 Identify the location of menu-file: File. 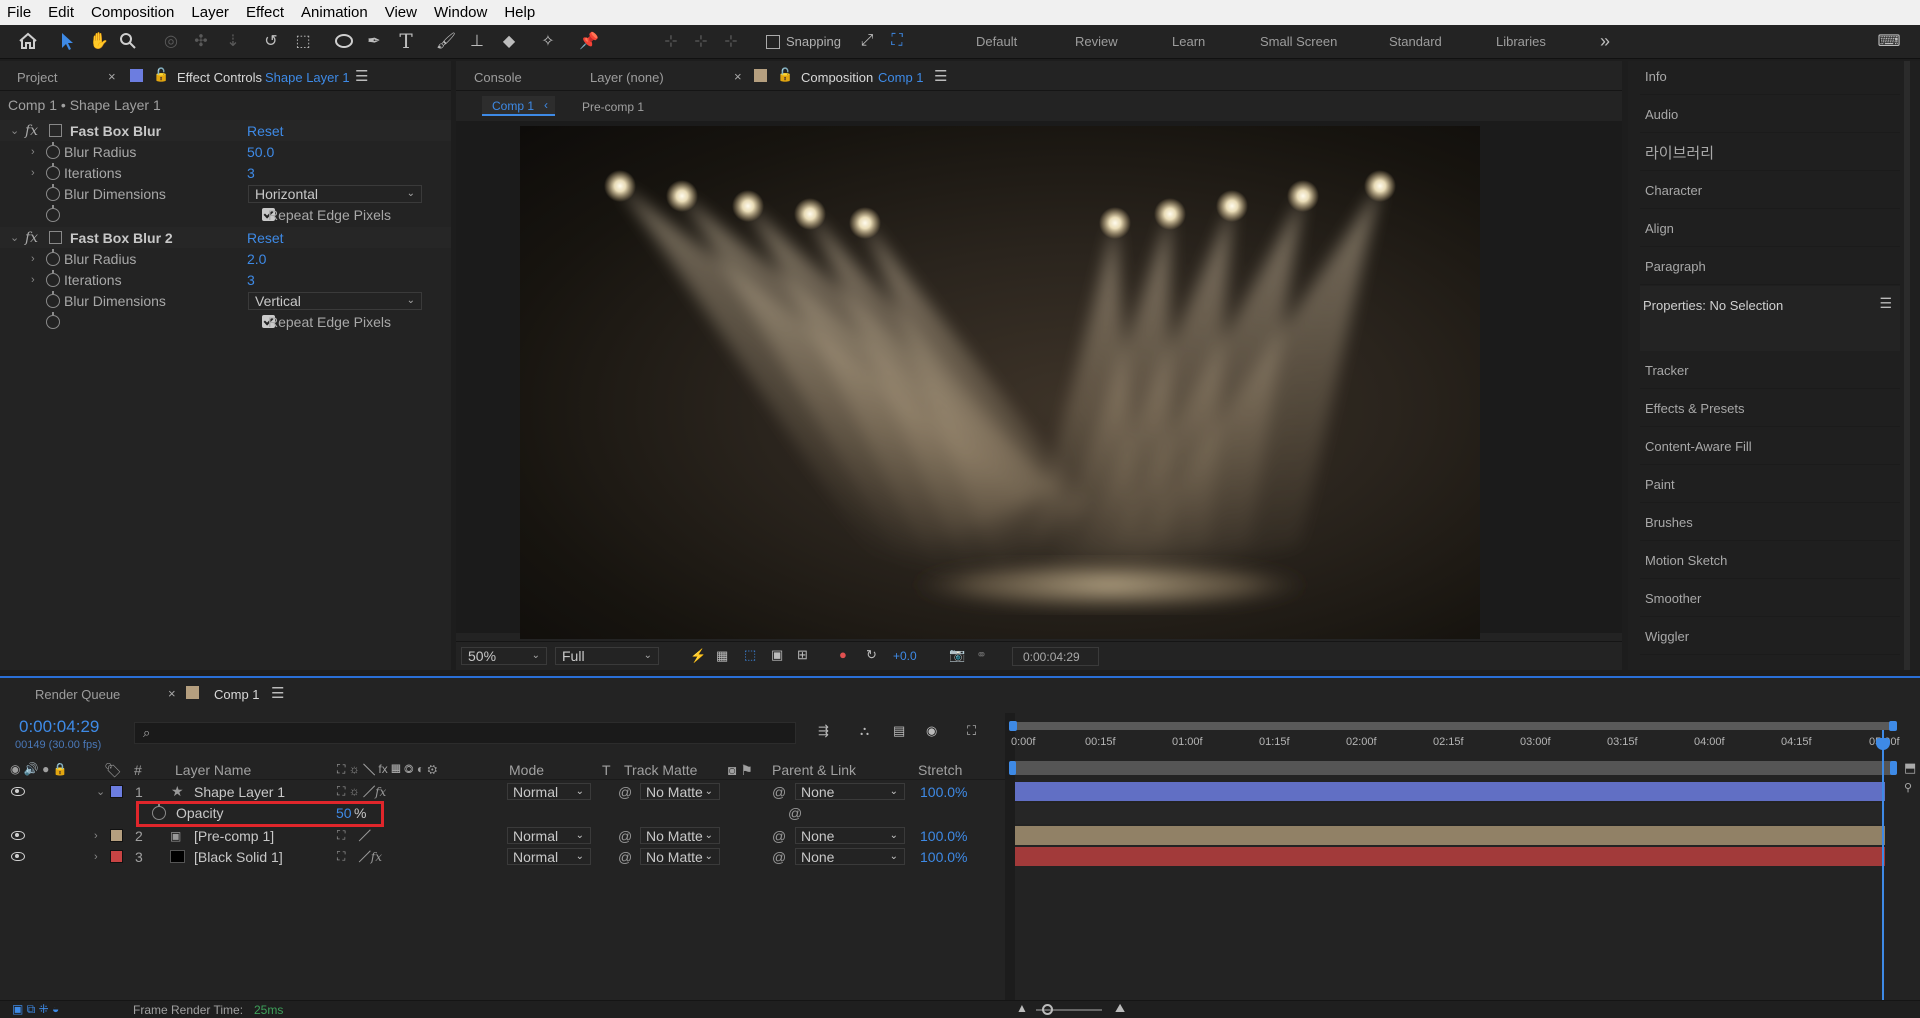
(20, 12).